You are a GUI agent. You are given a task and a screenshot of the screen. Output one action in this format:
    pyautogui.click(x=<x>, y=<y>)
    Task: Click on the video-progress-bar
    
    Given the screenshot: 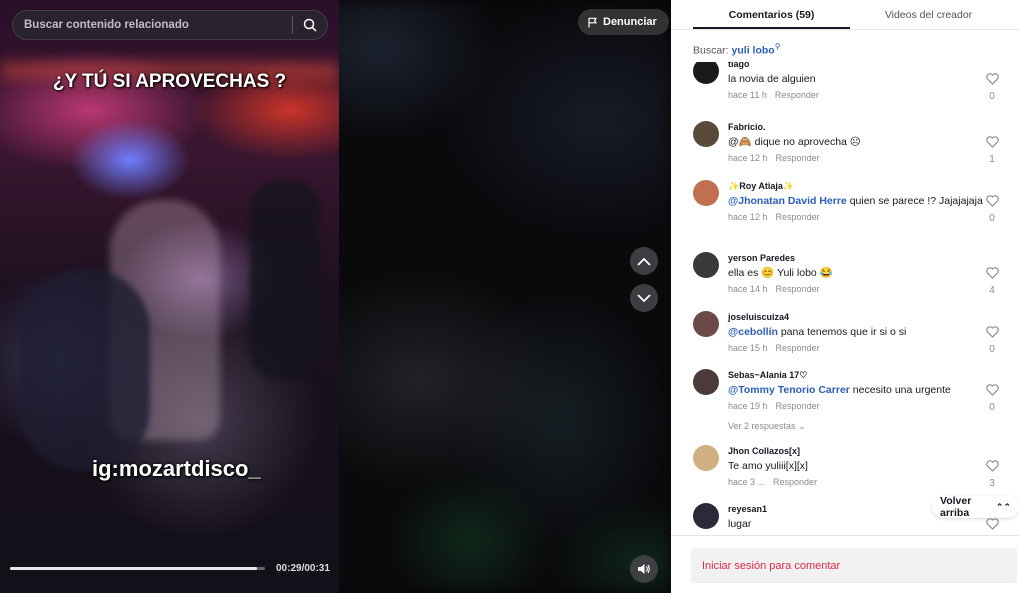 What is the action you would take?
    pyautogui.click(x=137, y=568)
    